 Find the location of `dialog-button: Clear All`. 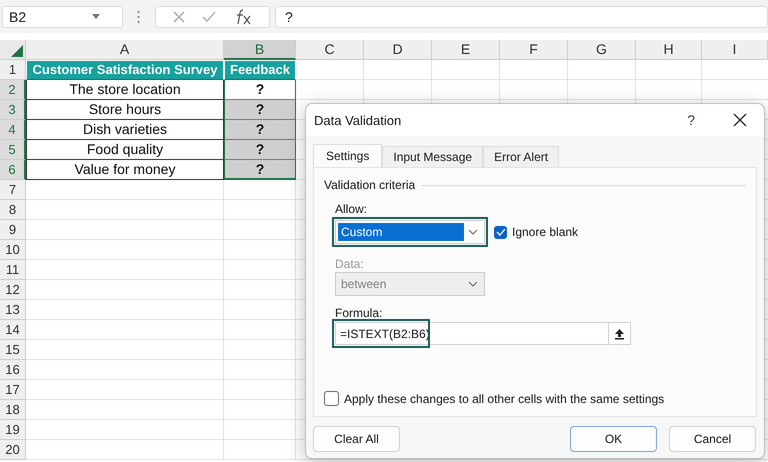

dialog-button: Clear All is located at coordinates (356, 439).